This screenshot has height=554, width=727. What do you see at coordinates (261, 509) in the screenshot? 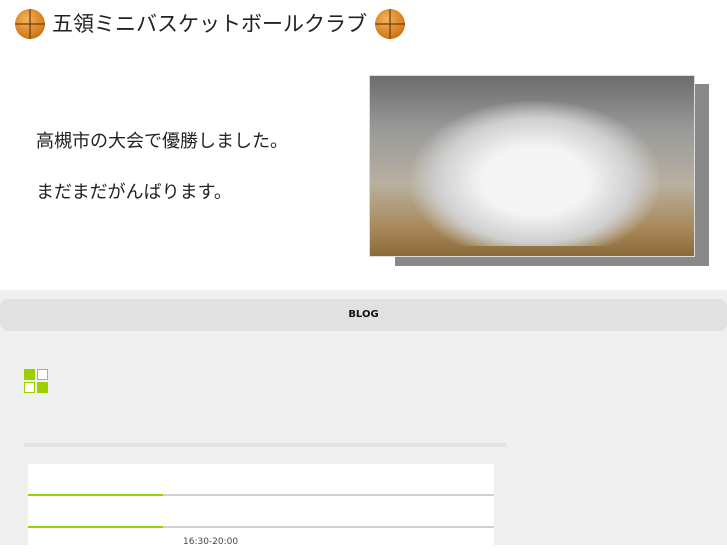
I see `schedule-card: 16:30-20:00` at bounding box center [261, 509].